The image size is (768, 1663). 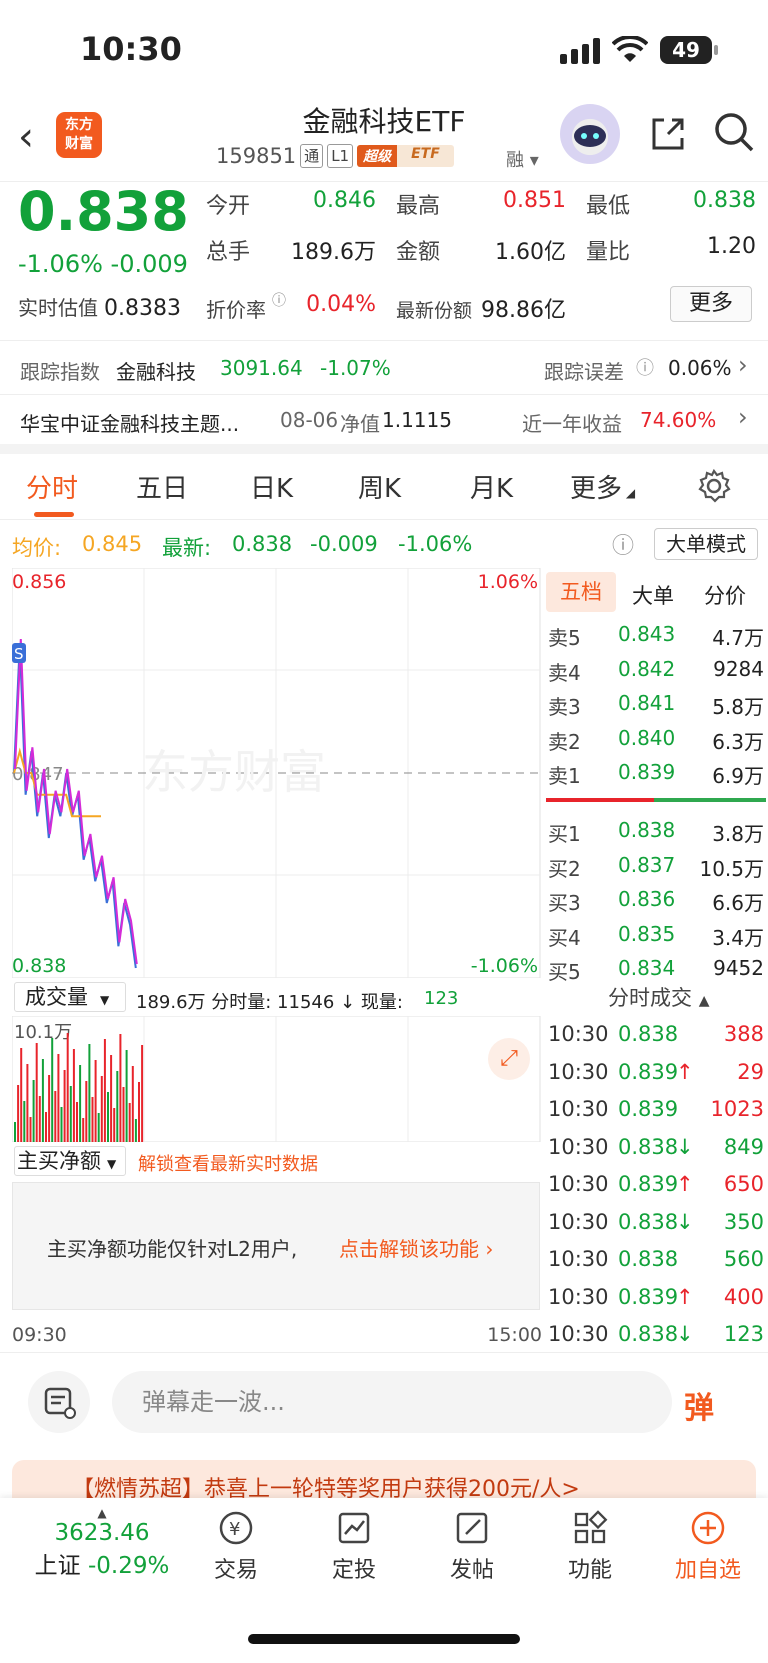 What do you see at coordinates (656, 864) in the screenshot?
I see `bid-row: 买2 0.837 10.5万` at bounding box center [656, 864].